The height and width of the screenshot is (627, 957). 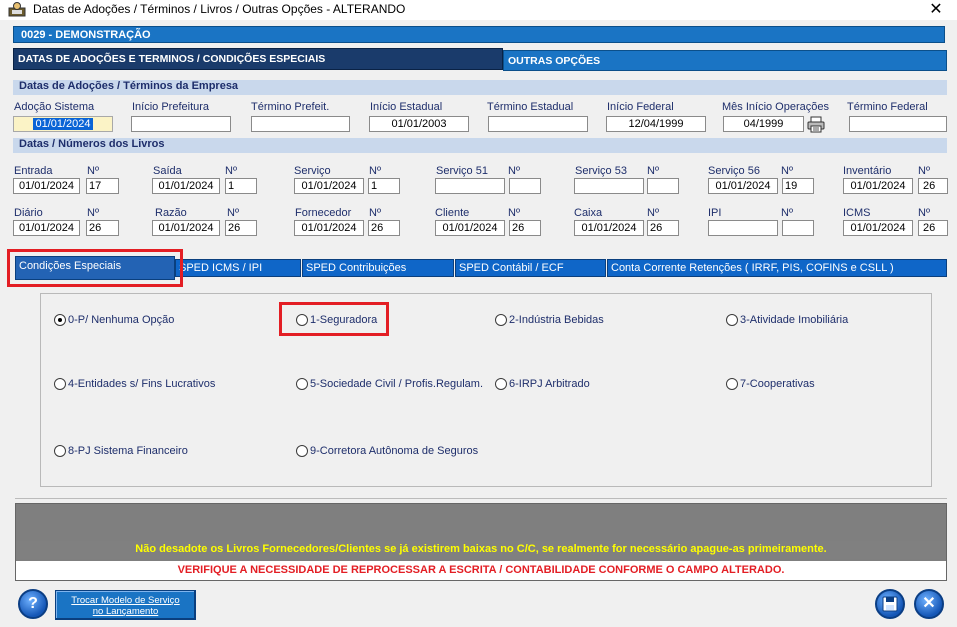 I want to click on inventario-num-field: 26, so click(x=933, y=186).